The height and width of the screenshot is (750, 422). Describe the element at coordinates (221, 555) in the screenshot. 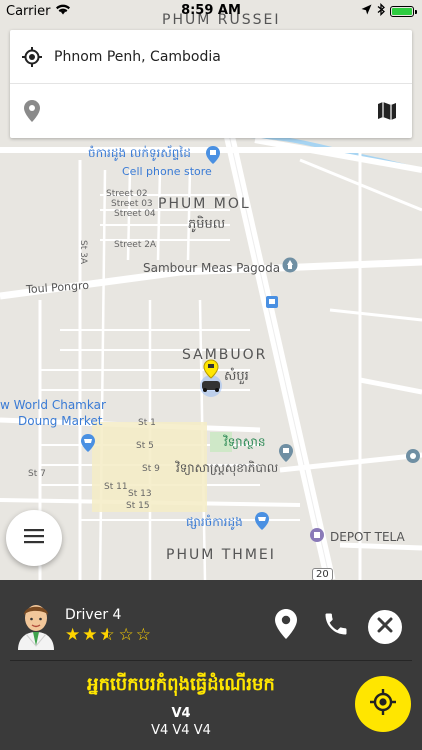

I see `map-label-phum-thmei: PHUM THMEI` at that location.